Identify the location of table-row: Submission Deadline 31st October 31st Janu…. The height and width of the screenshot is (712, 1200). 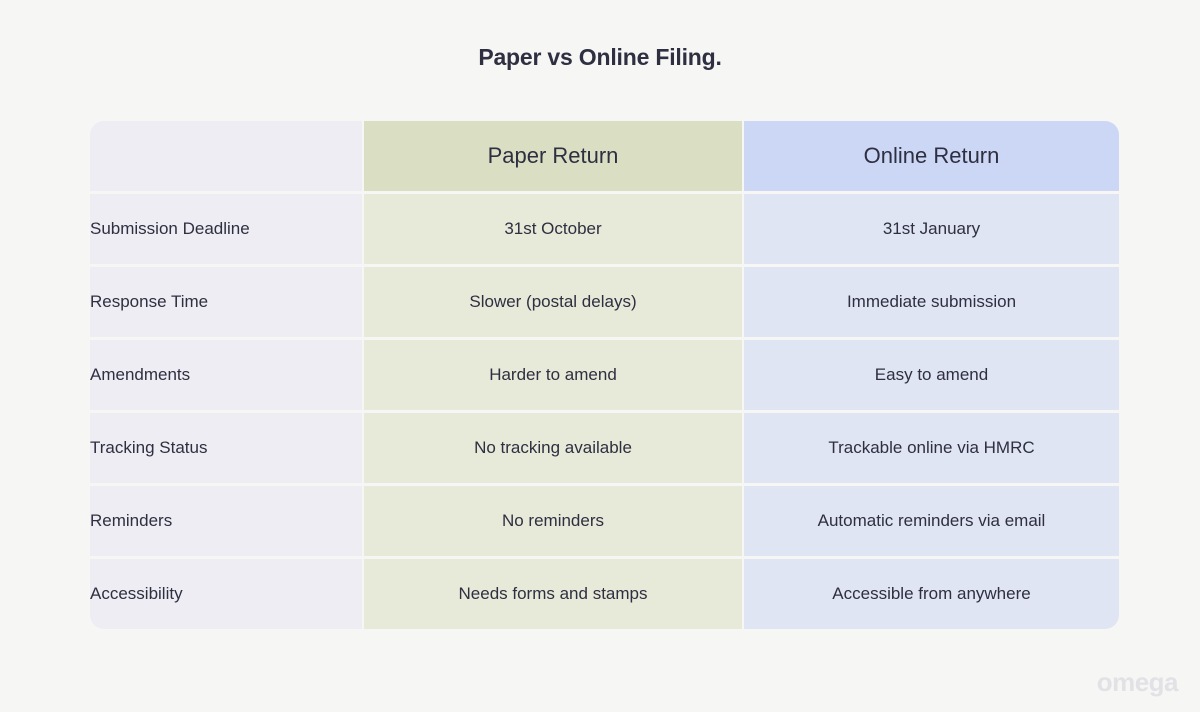
(604, 229).